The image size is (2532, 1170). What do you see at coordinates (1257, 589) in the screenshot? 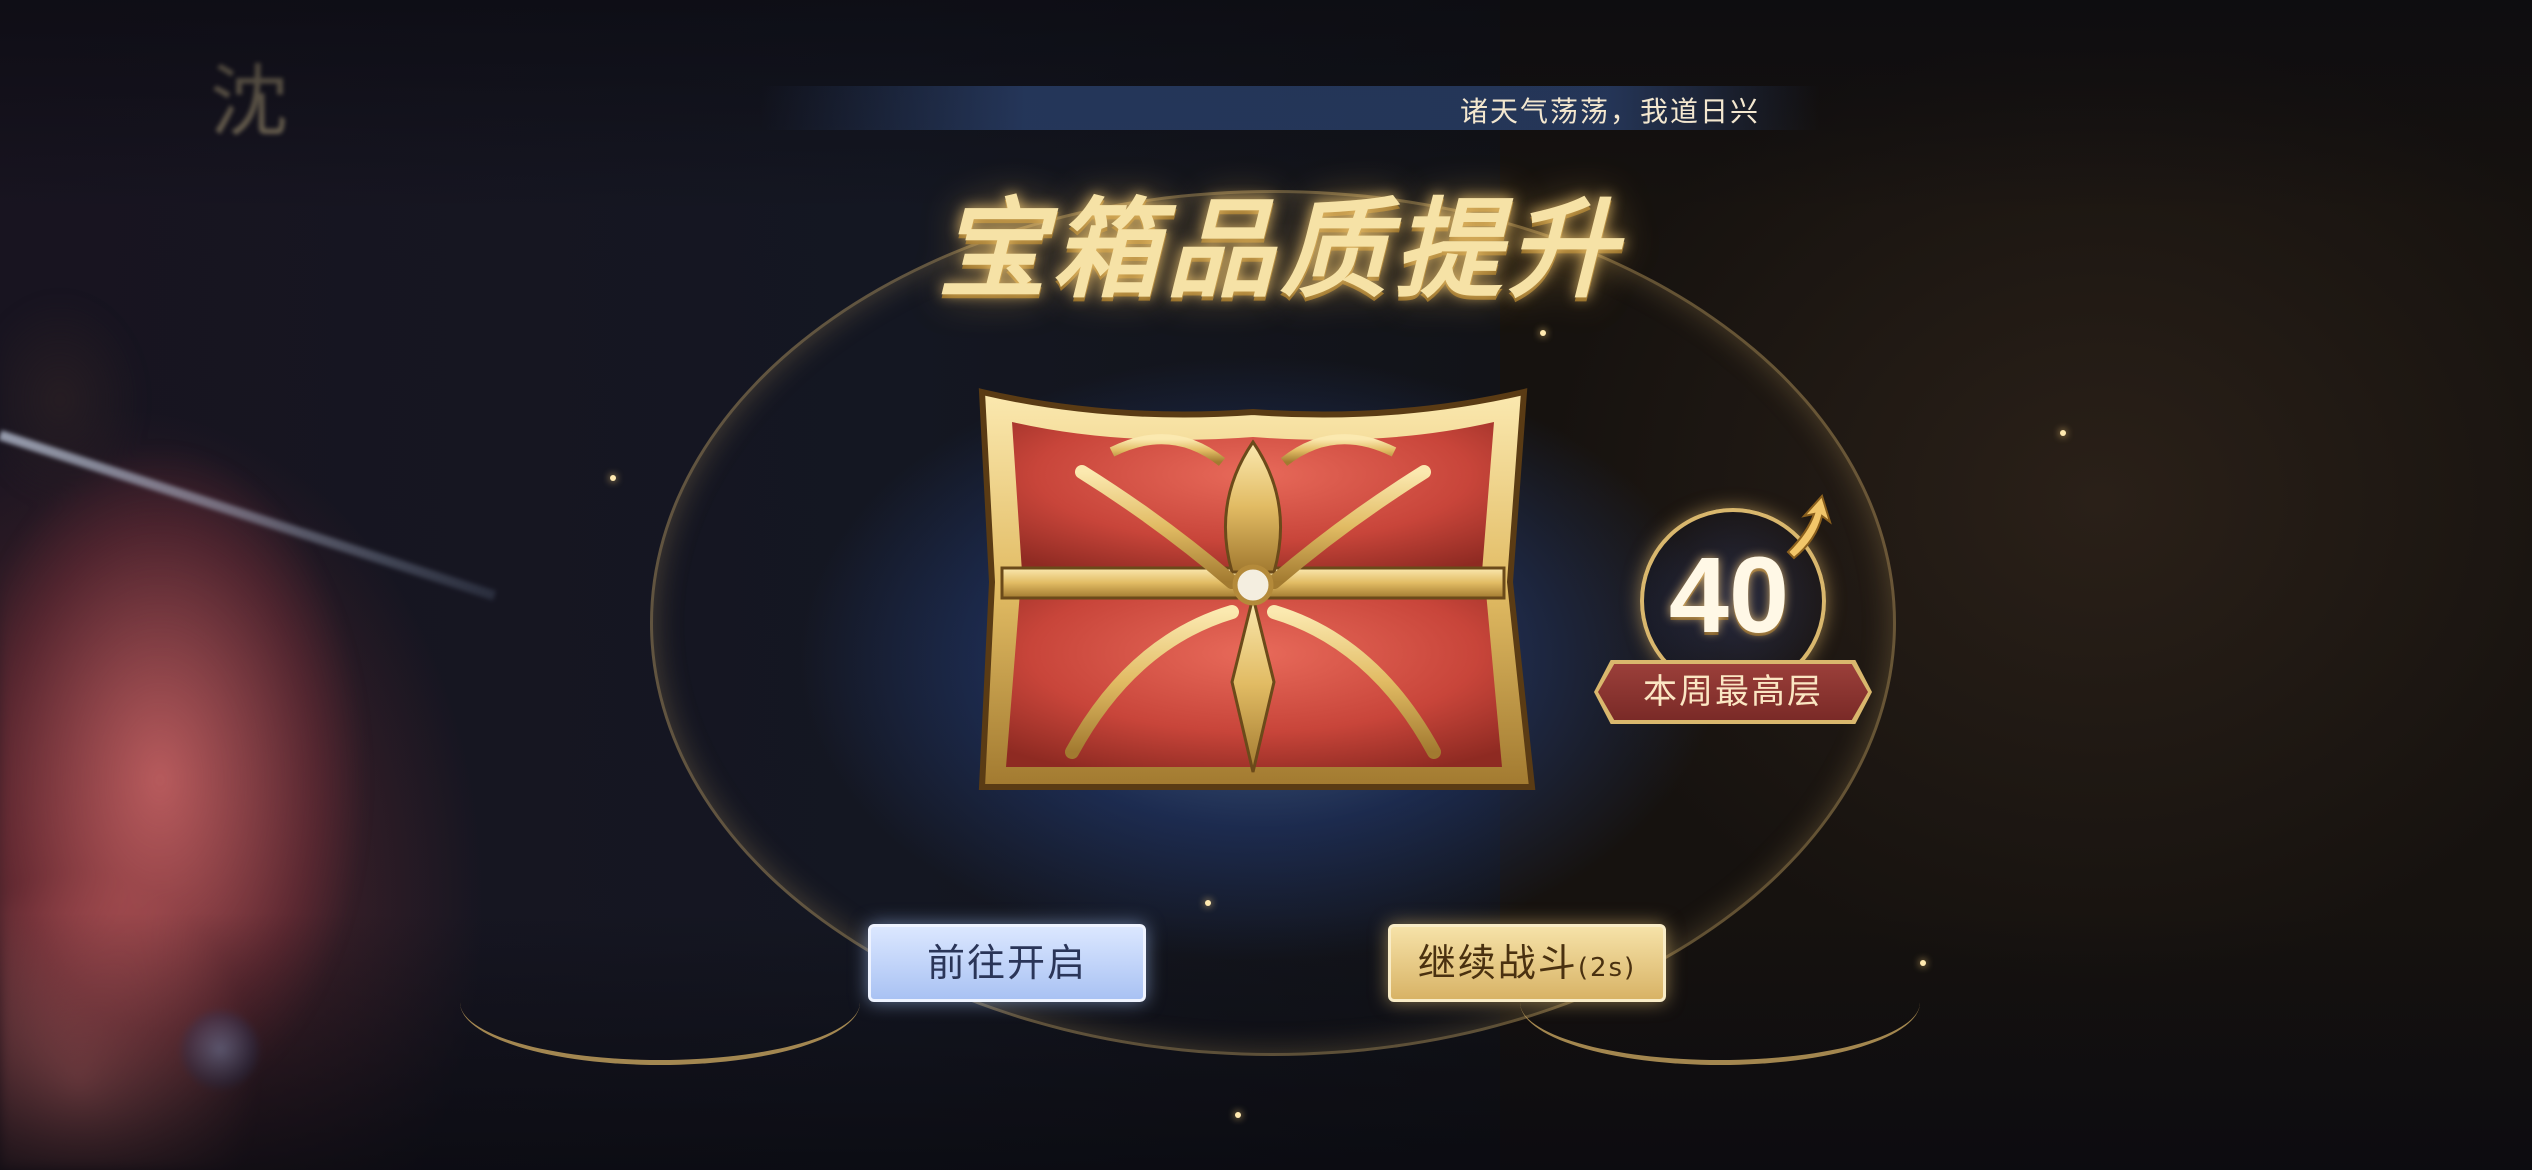
I see `treasure-chest-icon` at bounding box center [1257, 589].